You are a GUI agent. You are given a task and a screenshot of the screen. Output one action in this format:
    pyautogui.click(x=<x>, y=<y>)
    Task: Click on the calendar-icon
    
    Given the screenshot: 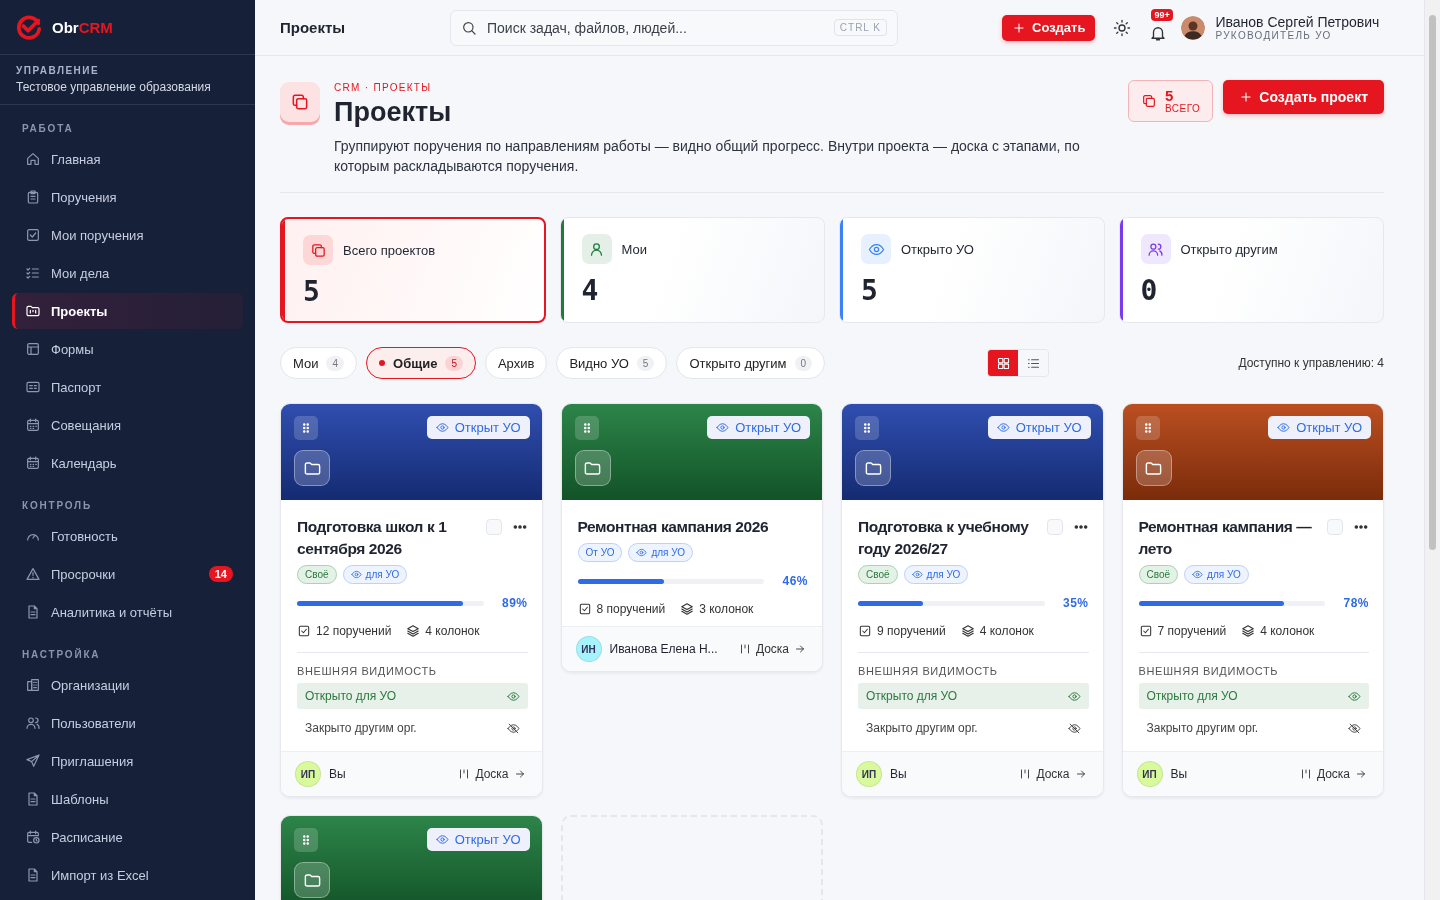 What is the action you would take?
    pyautogui.click(x=33, y=425)
    